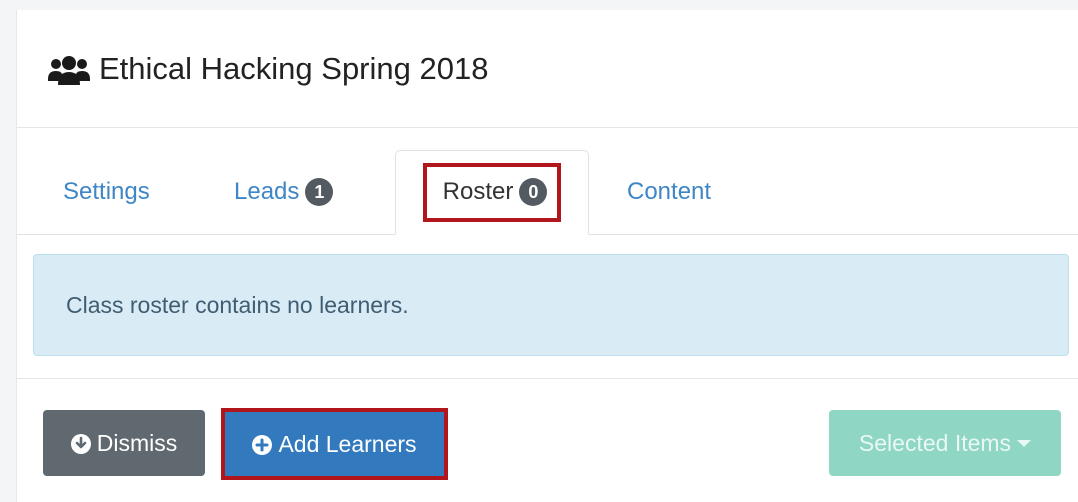 The height and width of the screenshot is (502, 1078). I want to click on alert-text: Class roster contains no learners., so click(237, 304).